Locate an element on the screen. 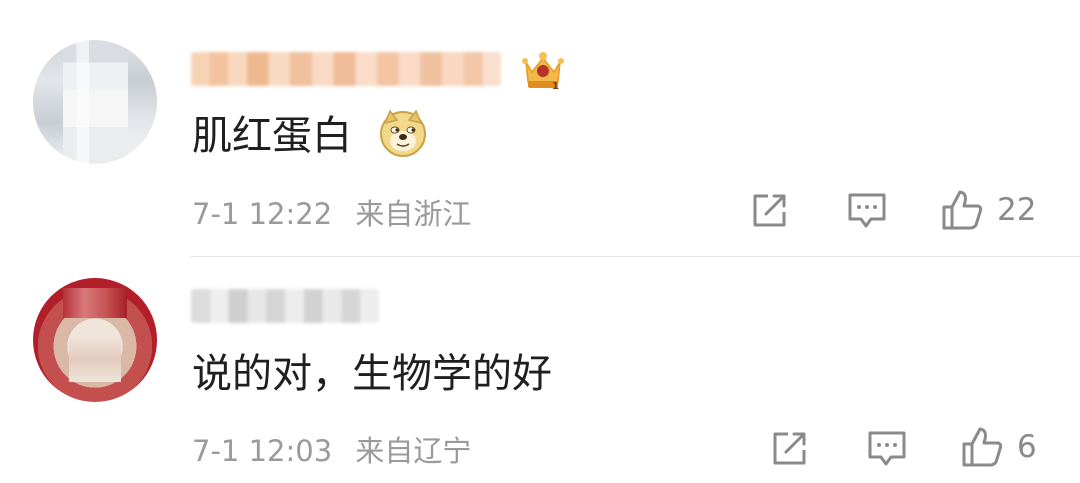  comment-meta: 7-1 12:22 来自浙江 is located at coordinates (331, 212).